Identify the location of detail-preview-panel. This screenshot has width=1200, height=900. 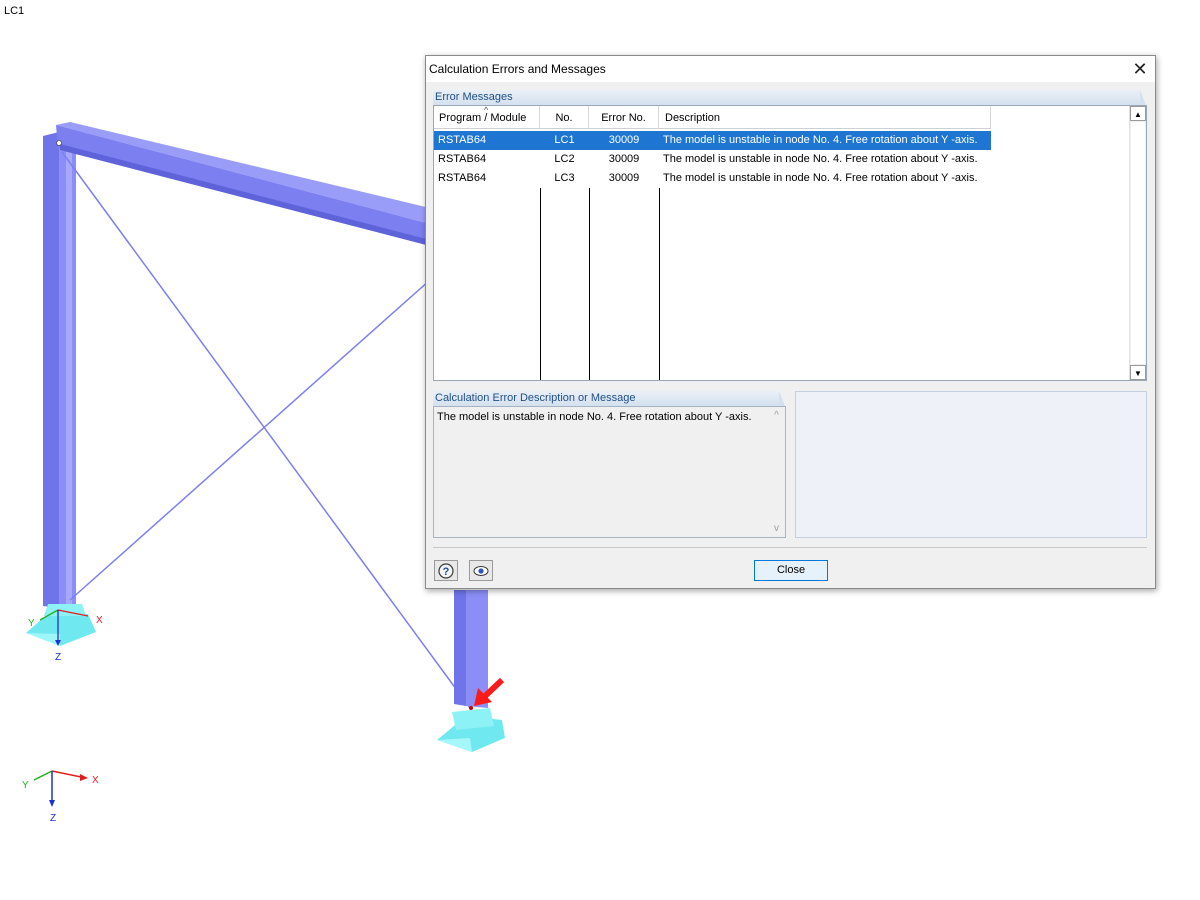
(971, 464).